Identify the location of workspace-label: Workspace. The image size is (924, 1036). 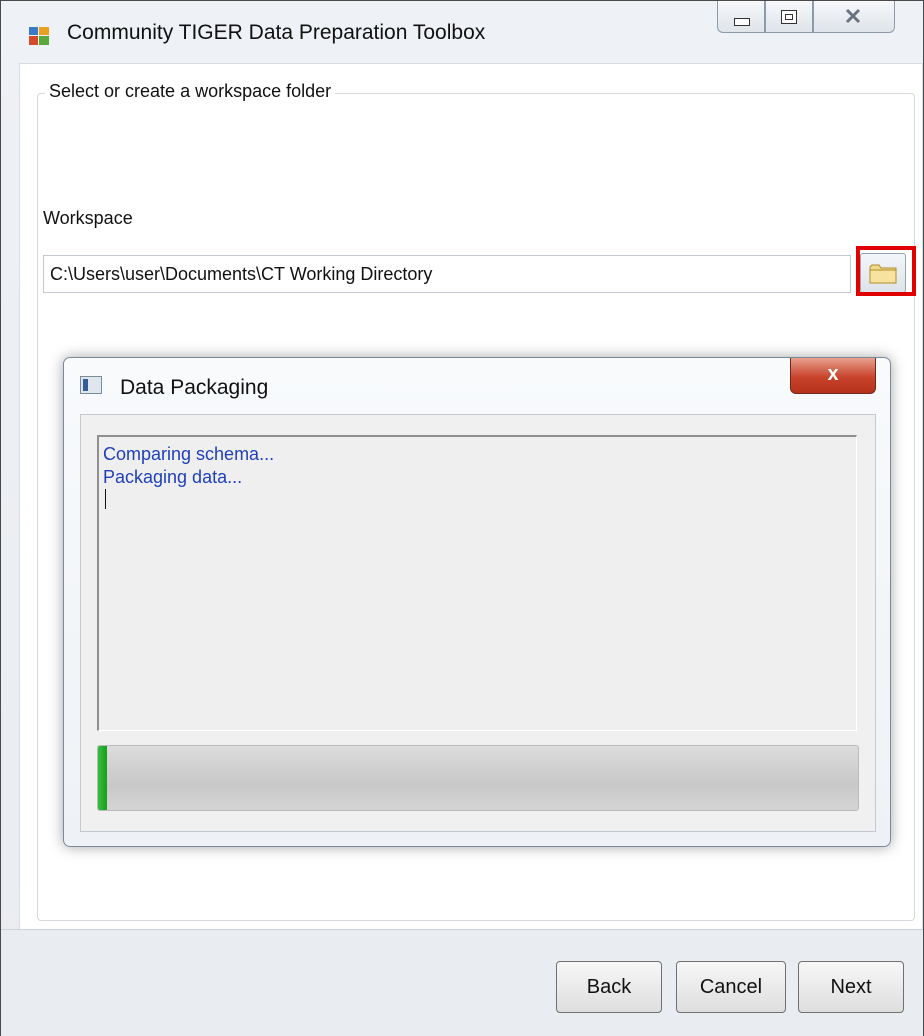
(88, 218).